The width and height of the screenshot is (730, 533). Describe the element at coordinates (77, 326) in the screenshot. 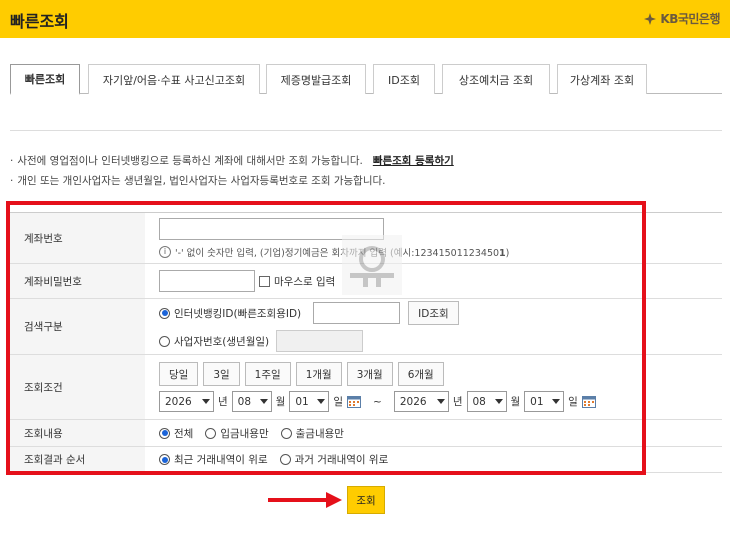

I see `search-type-label: 검색구분` at that location.